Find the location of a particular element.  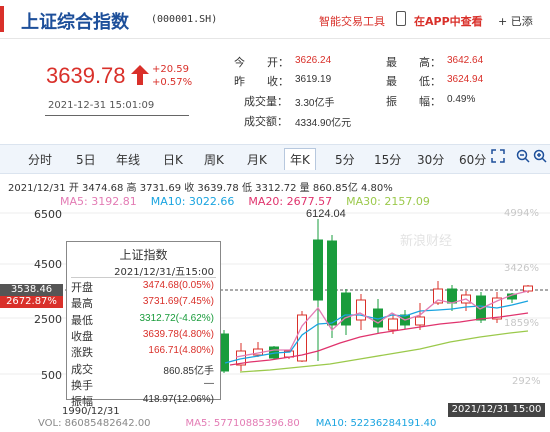

tooltip-row-value: 166.71(4.80%) is located at coordinates (181, 351).